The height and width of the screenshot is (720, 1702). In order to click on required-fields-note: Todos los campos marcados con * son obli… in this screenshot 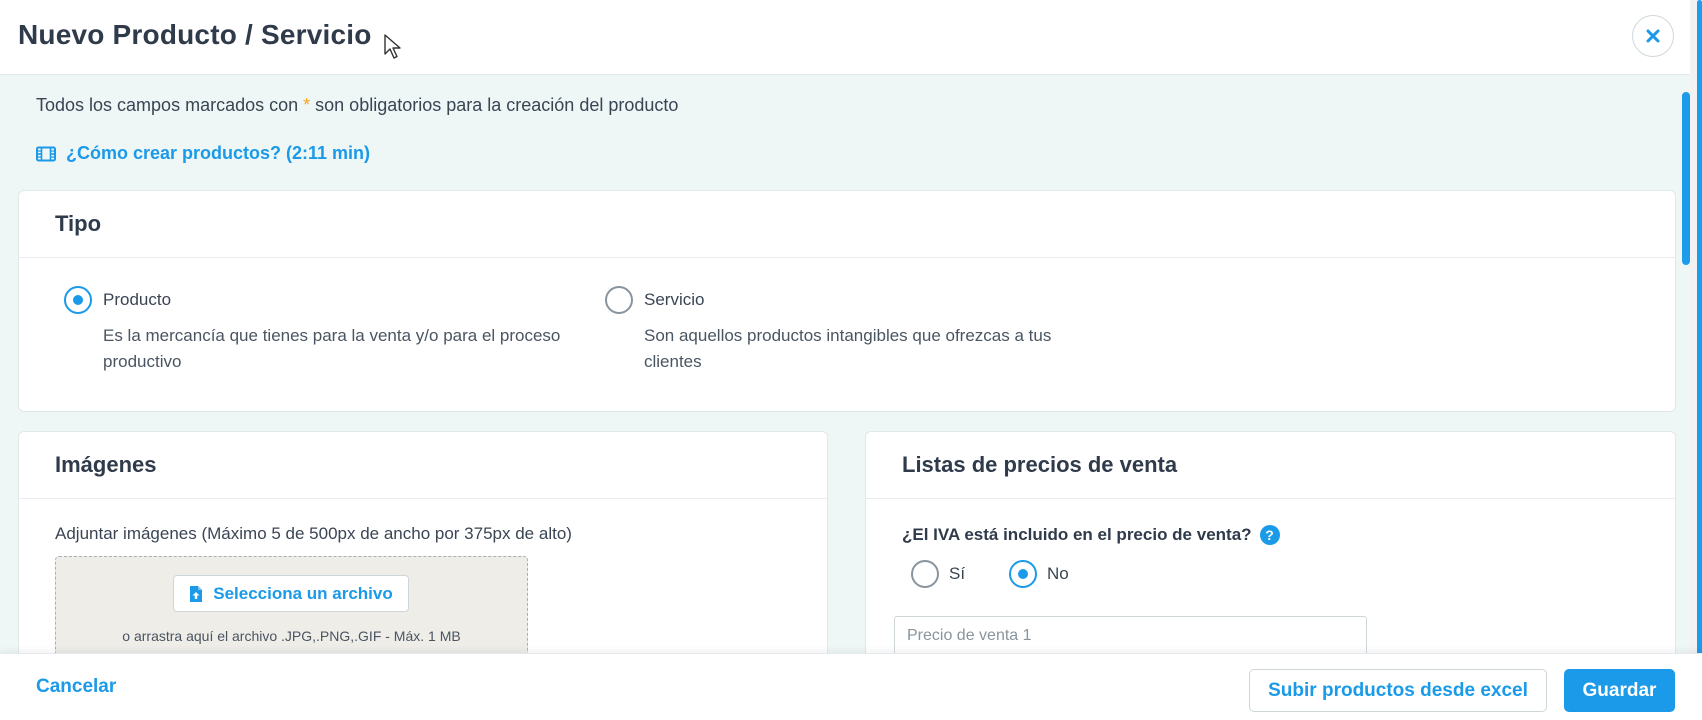, I will do `click(357, 105)`.